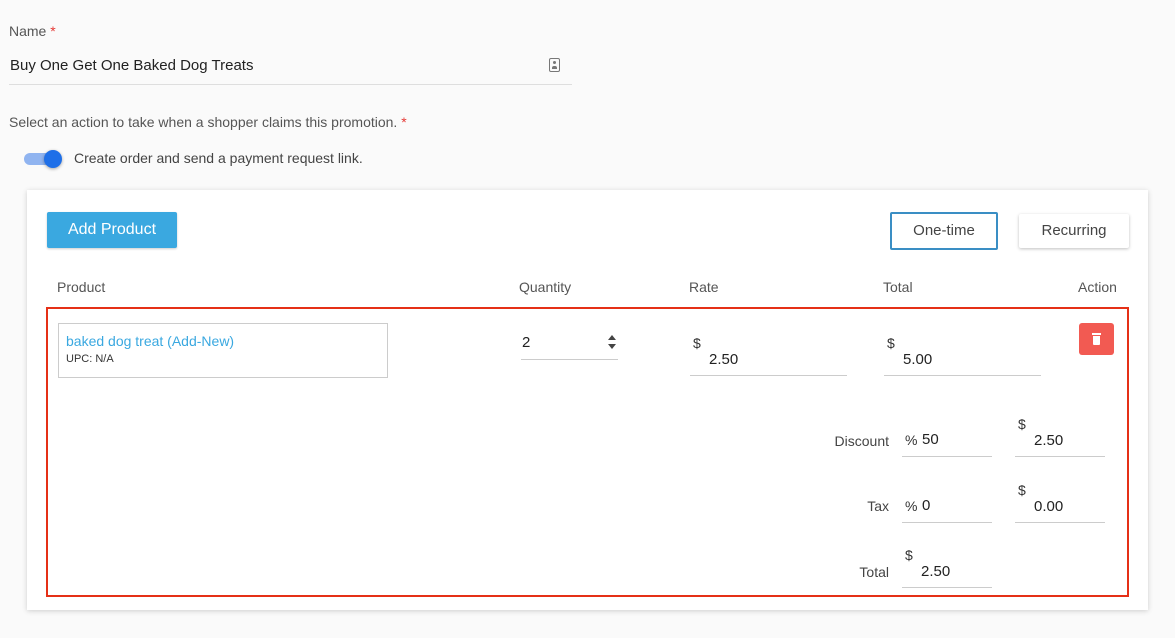 Image resolution: width=1175 pixels, height=638 pixels. I want to click on column-header-total: Total, so click(898, 287).